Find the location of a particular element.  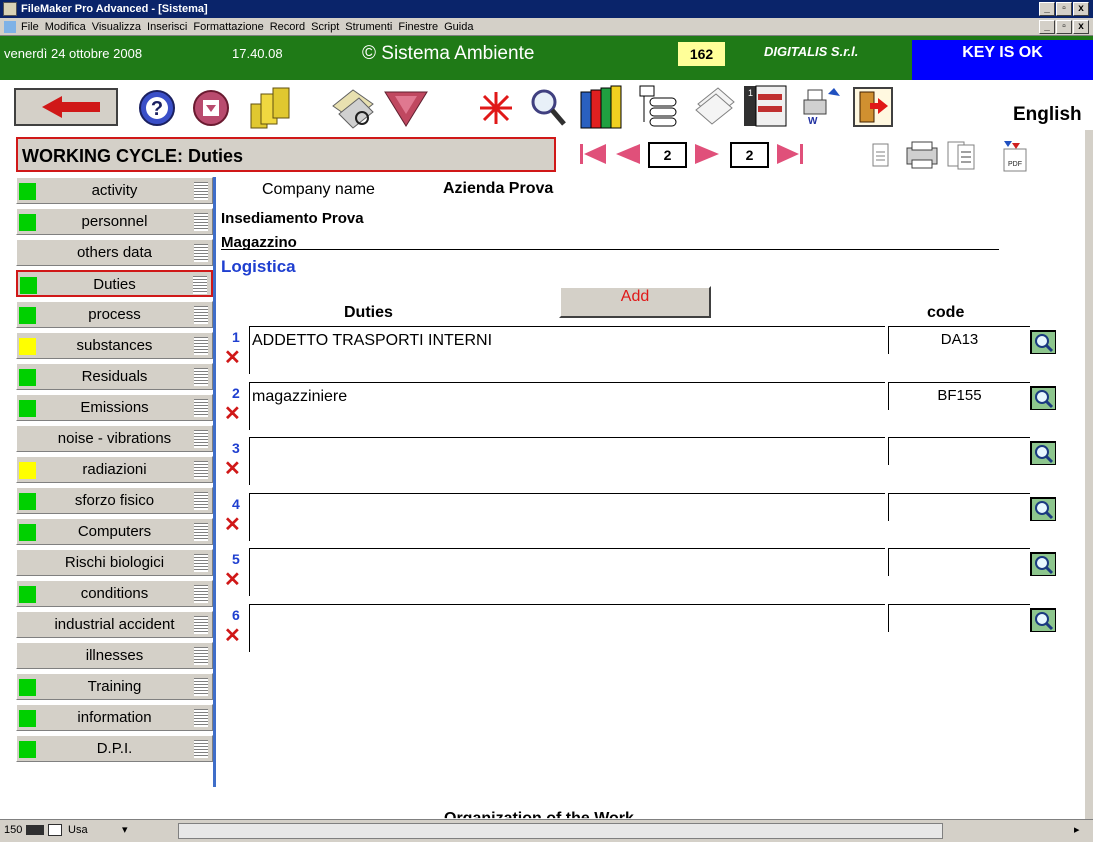

sidebar-item: noise - vibrations is located at coordinates (114, 438).